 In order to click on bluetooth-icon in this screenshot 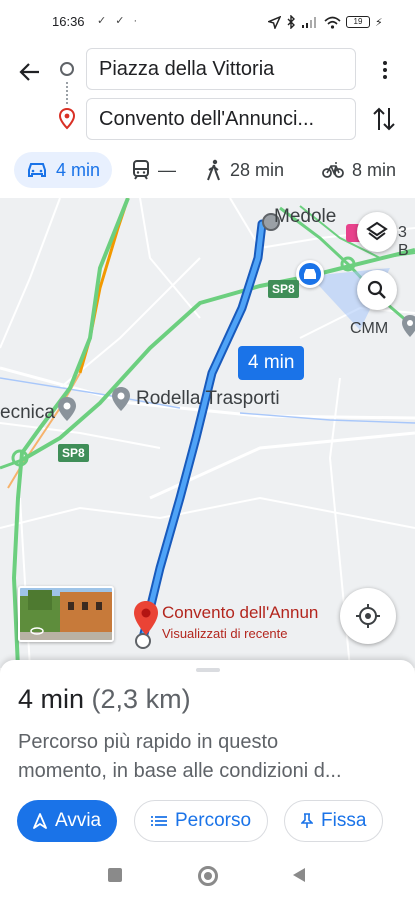, I will do `click(291, 22)`.